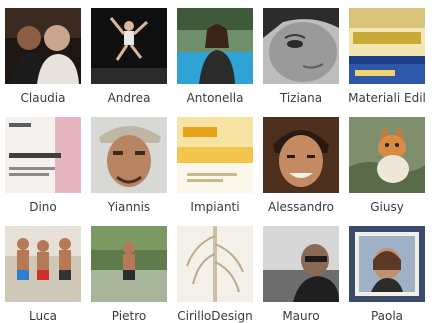 This screenshot has height=323, width=438. I want to click on photo-woman-frame, so click(387, 264).